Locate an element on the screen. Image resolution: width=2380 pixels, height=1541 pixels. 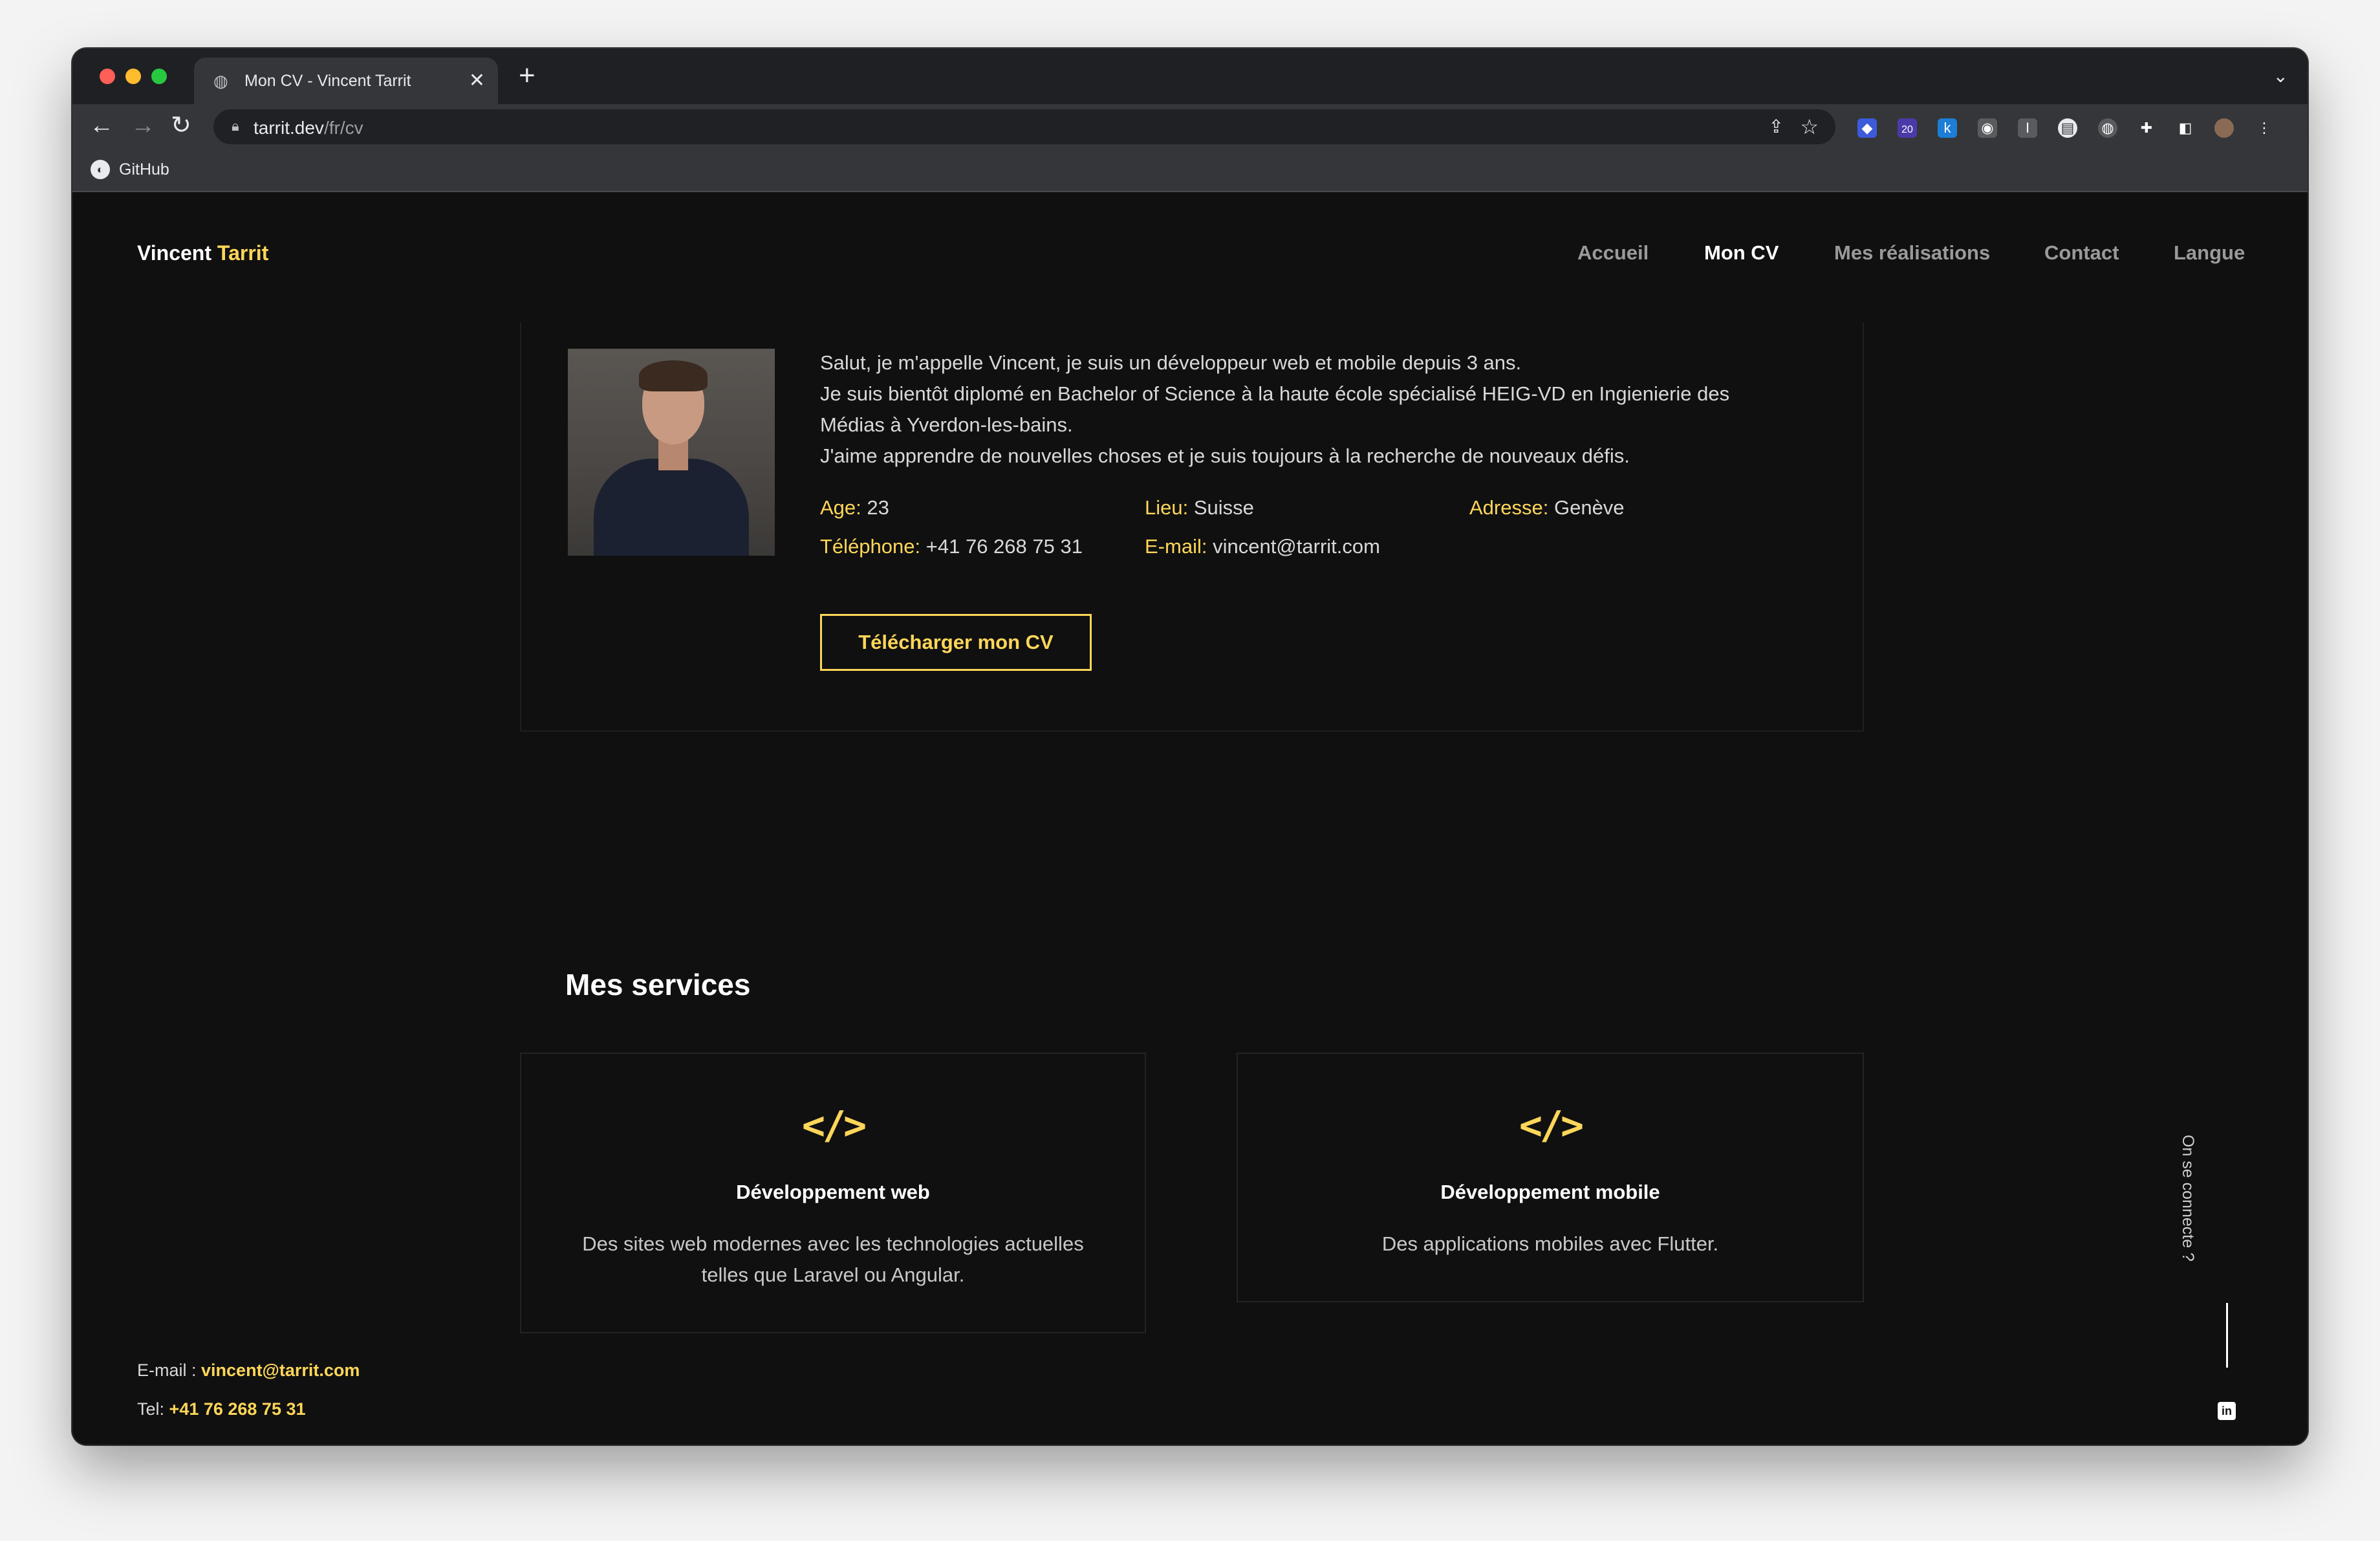
brand-first-name: Vincent is located at coordinates (174, 253).